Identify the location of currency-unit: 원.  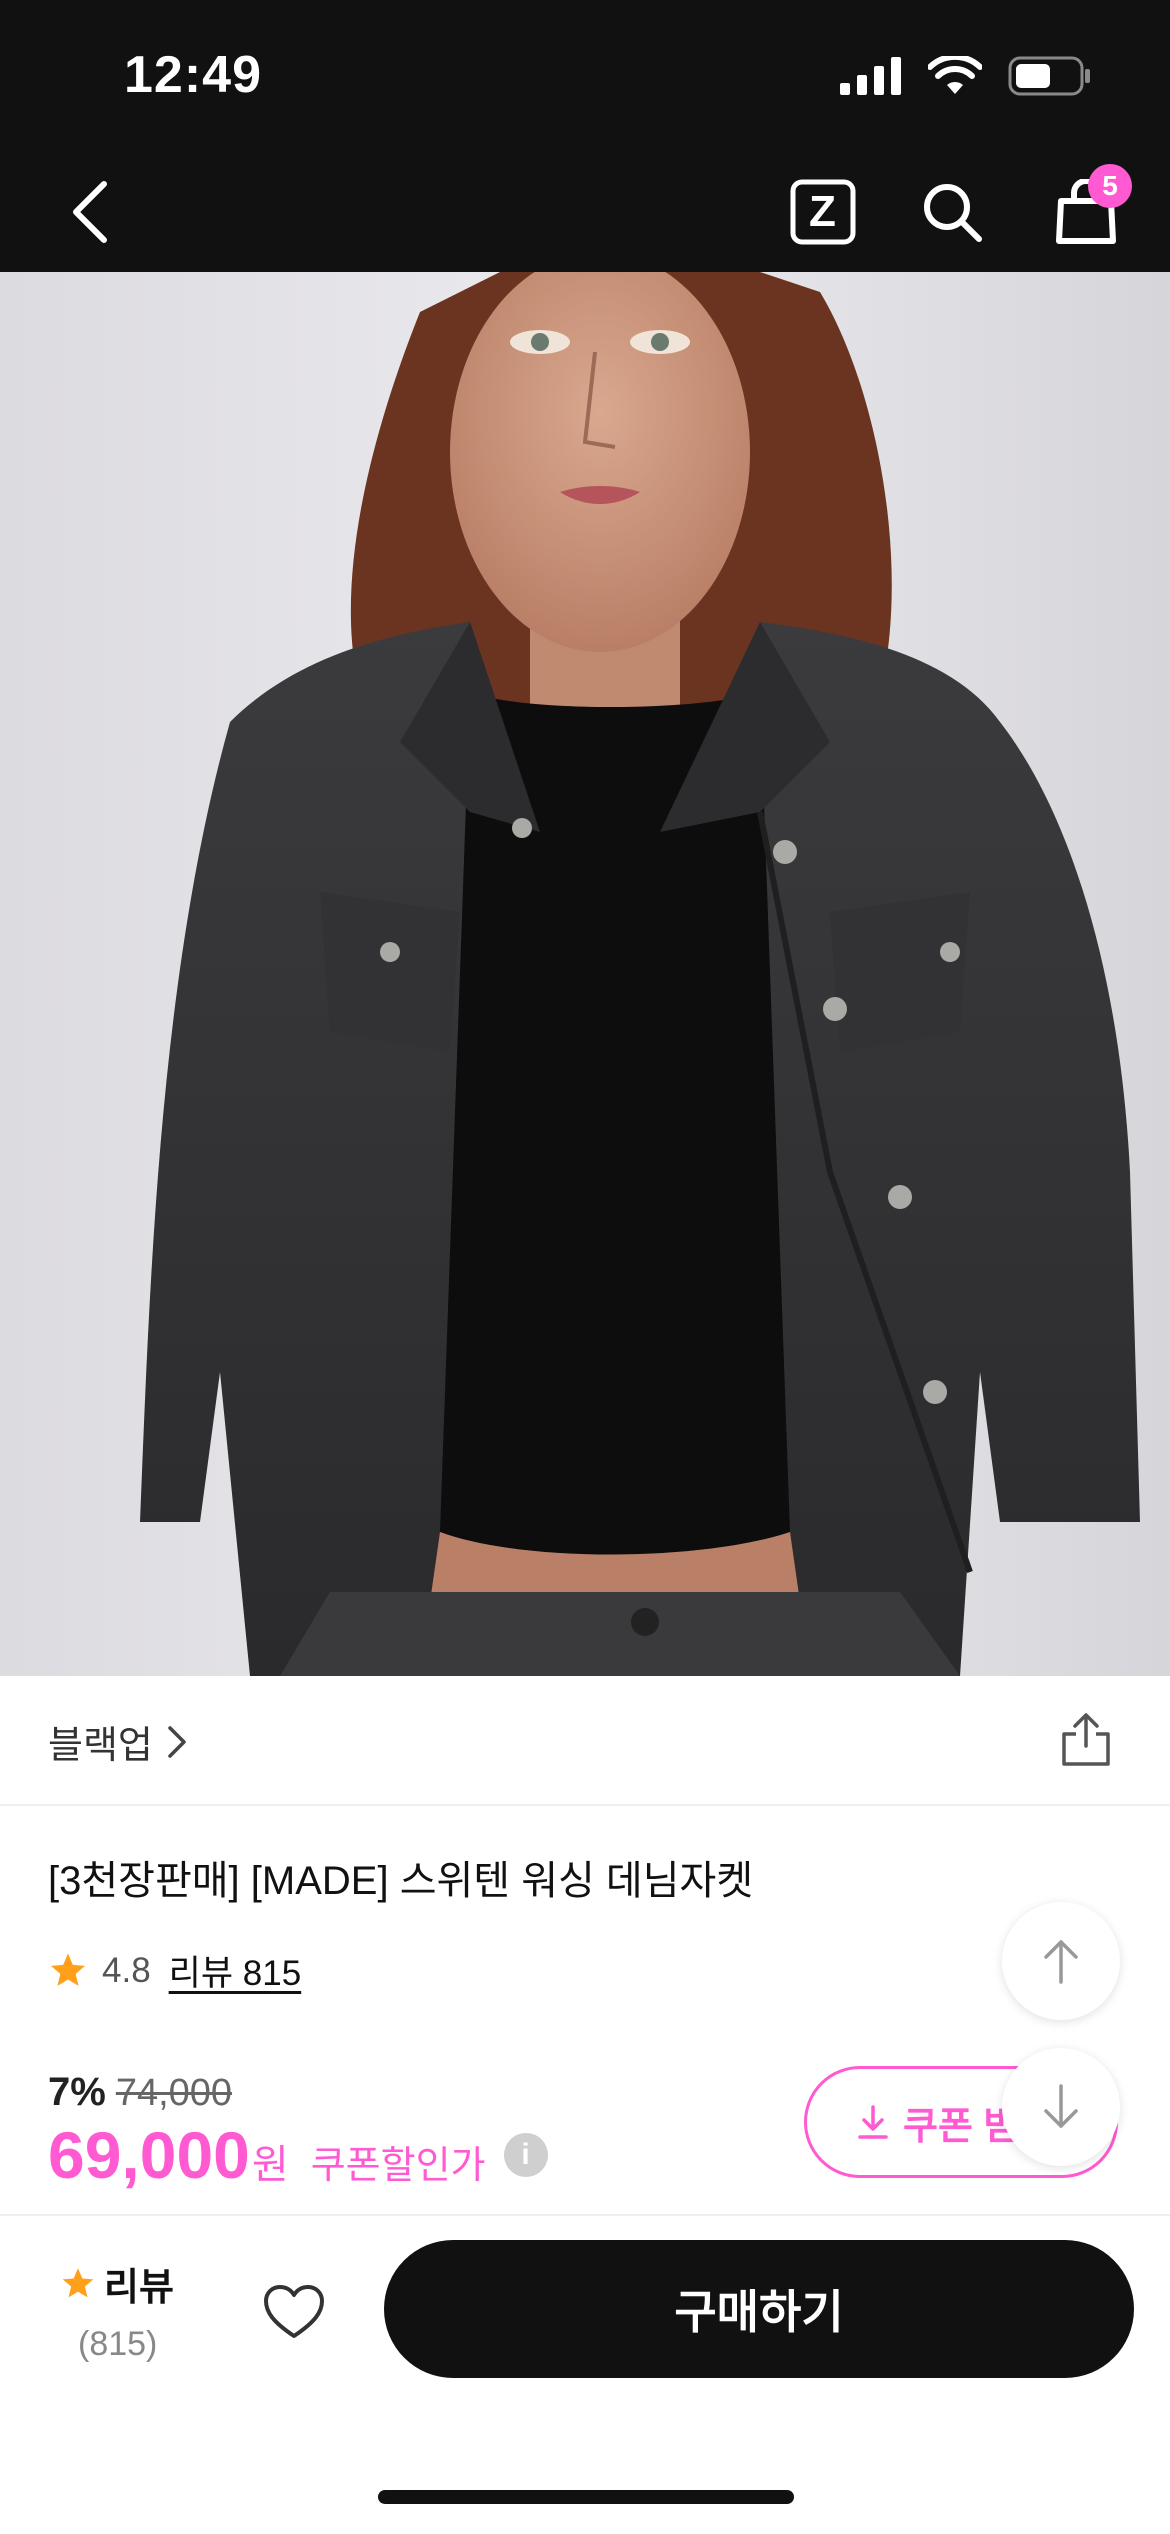
(270, 2165).